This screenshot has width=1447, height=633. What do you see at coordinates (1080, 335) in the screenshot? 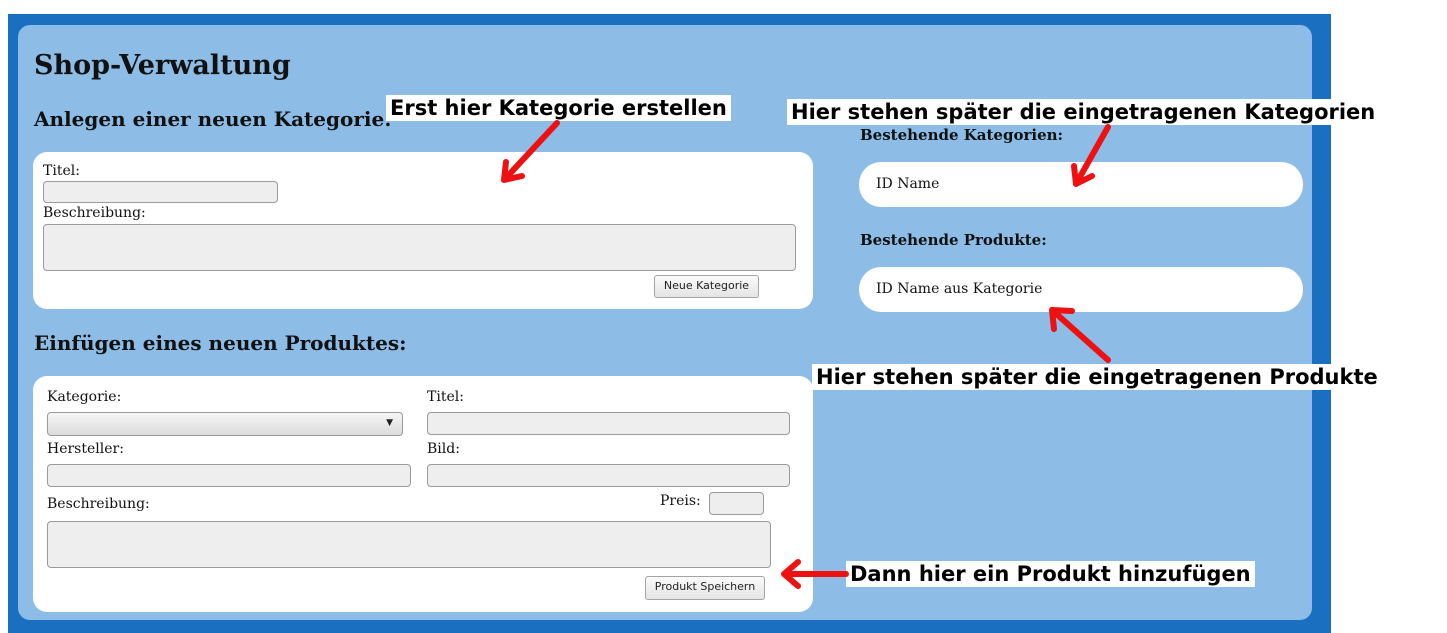
I see `arrow-to-products-list` at bounding box center [1080, 335].